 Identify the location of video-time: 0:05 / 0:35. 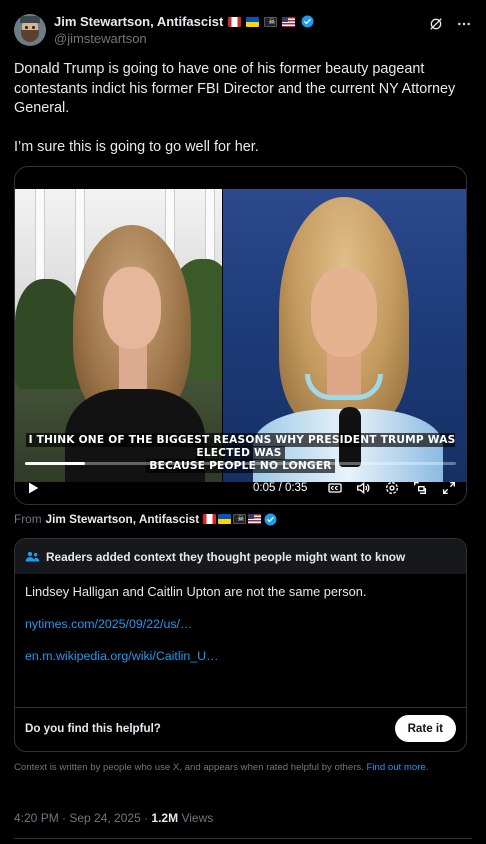
(280, 488).